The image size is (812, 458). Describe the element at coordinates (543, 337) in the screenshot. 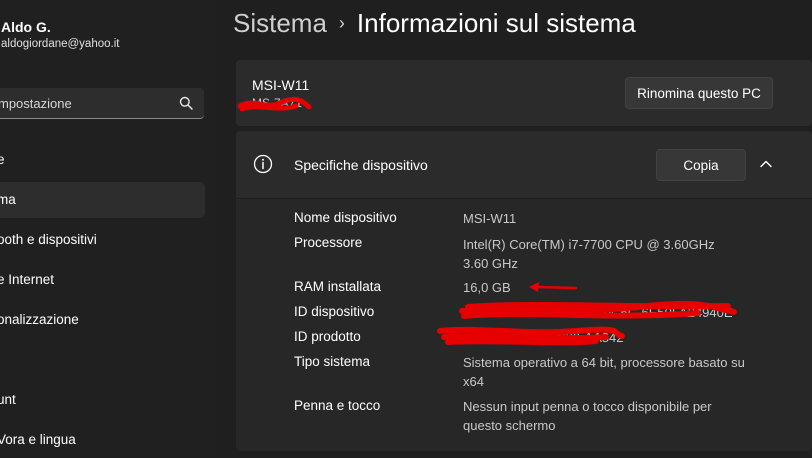

I see `spec-value: 00330-80000-00000-AA842` at that location.